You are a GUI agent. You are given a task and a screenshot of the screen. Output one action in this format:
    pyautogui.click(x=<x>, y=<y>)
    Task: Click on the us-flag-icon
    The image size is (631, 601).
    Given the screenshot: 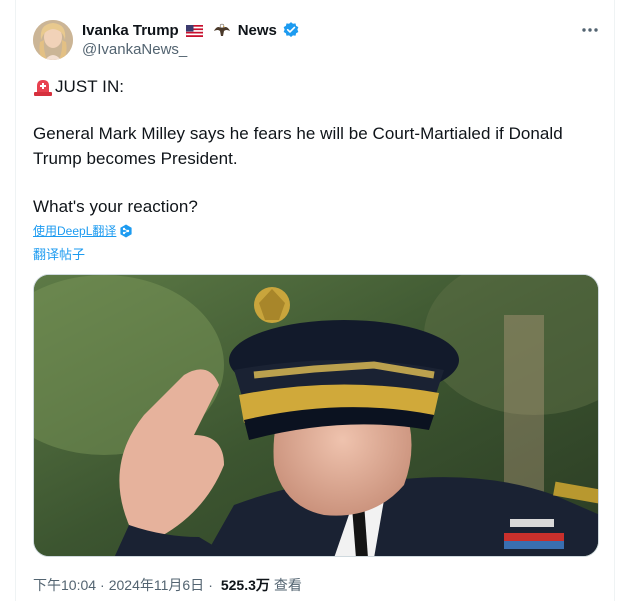 What is the action you would take?
    pyautogui.click(x=194, y=31)
    